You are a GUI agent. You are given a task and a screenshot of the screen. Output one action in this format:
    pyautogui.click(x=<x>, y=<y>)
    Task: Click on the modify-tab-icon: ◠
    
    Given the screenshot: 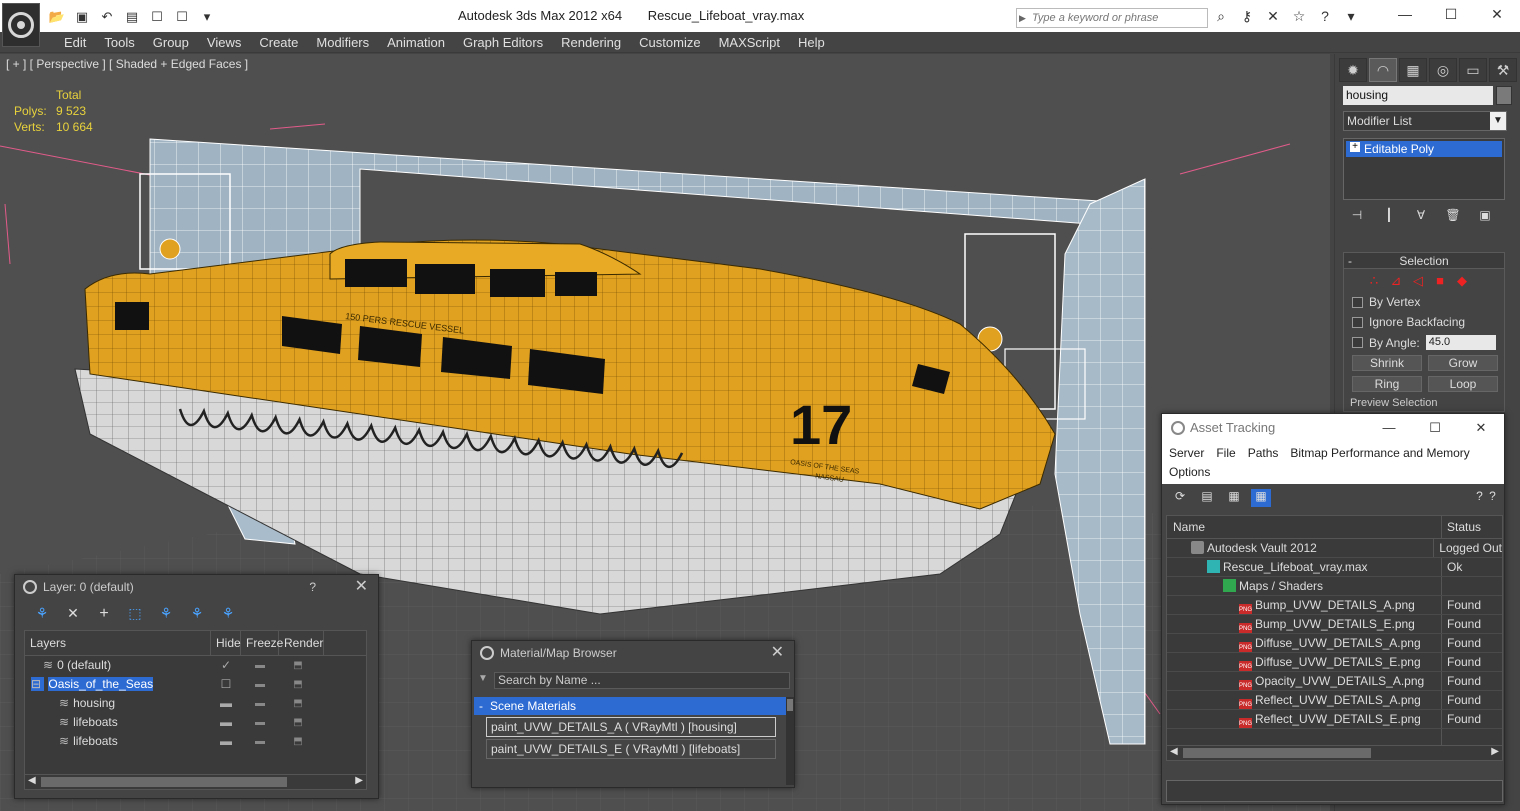 What is the action you would take?
    pyautogui.click(x=1383, y=70)
    